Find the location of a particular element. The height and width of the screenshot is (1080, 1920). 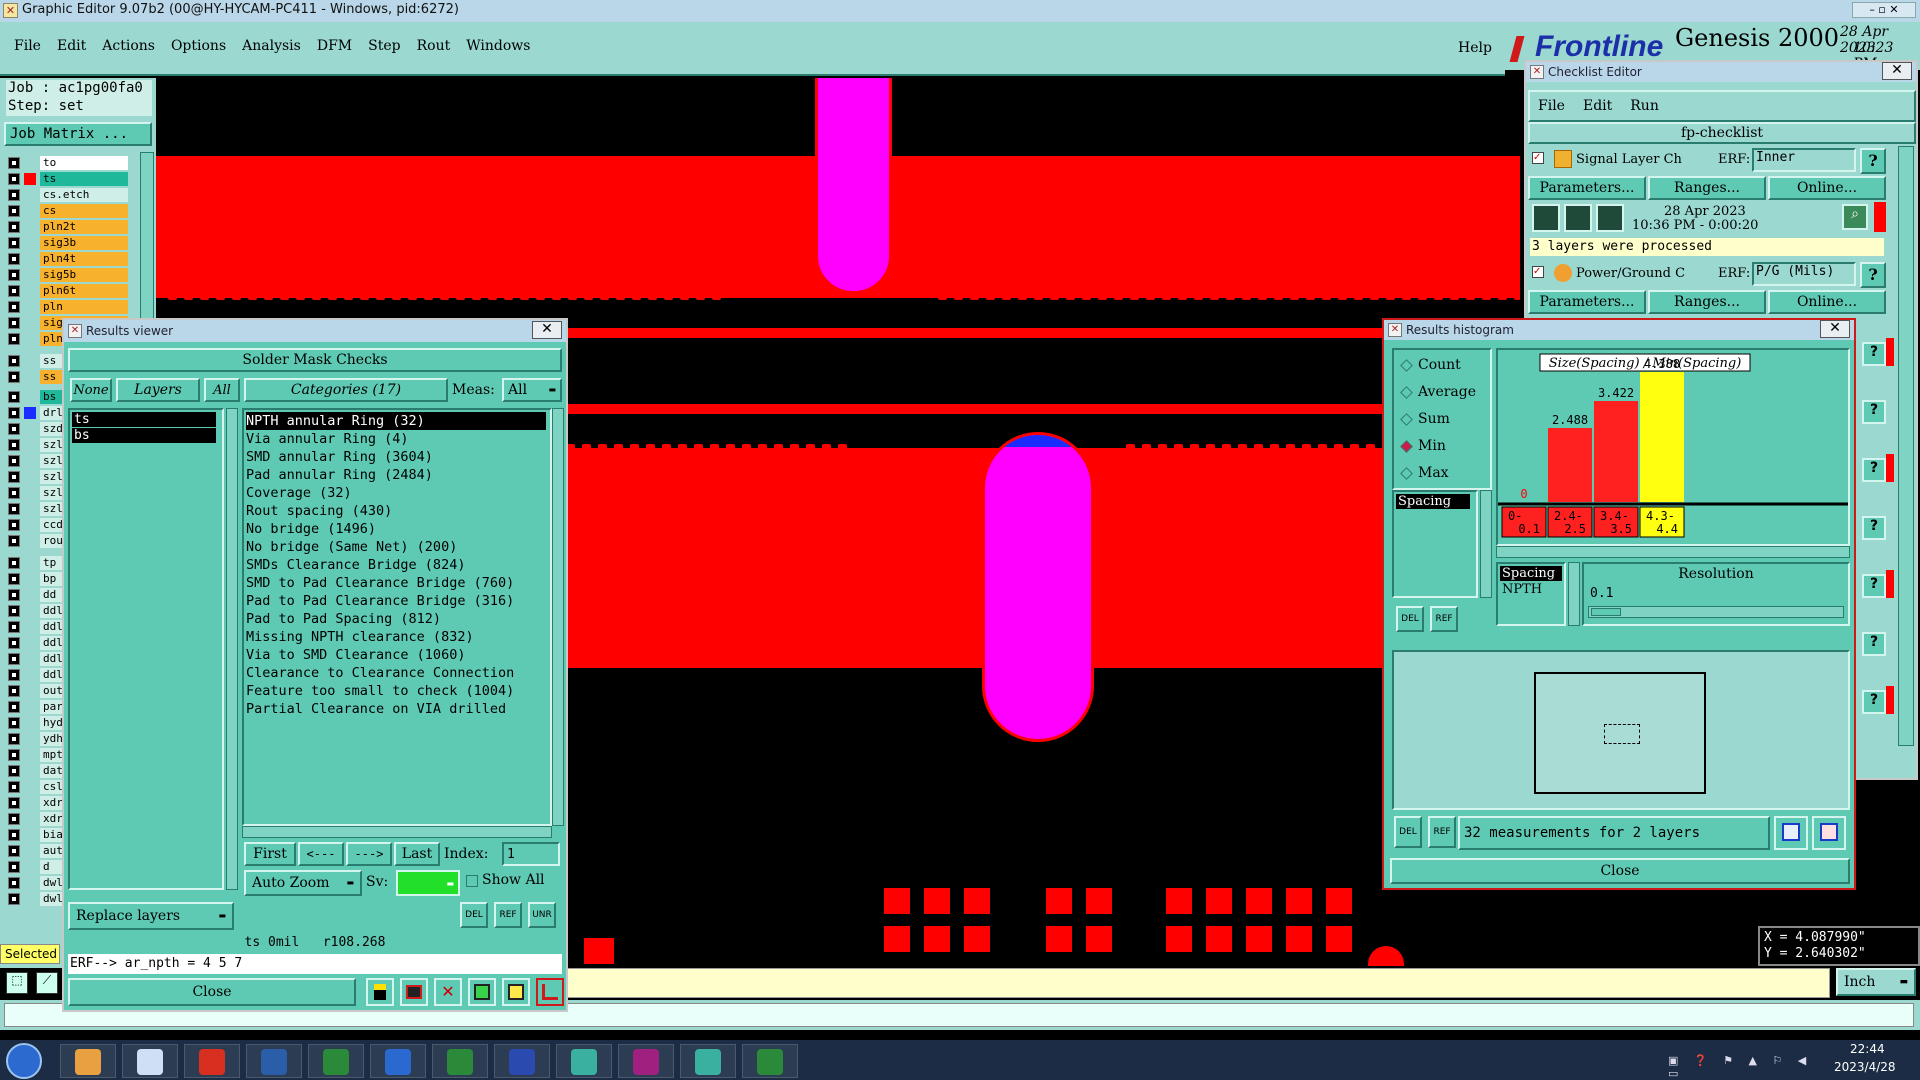

category-item: Pad annular Ring (2484) is located at coordinates (396, 475).